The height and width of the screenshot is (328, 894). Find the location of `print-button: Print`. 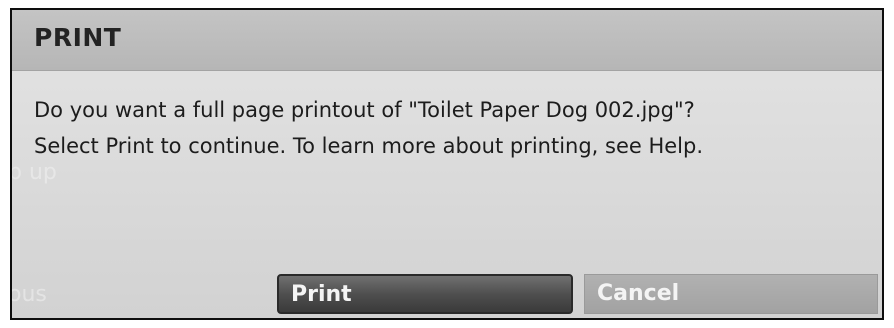

print-button: Print is located at coordinates (425, 294).